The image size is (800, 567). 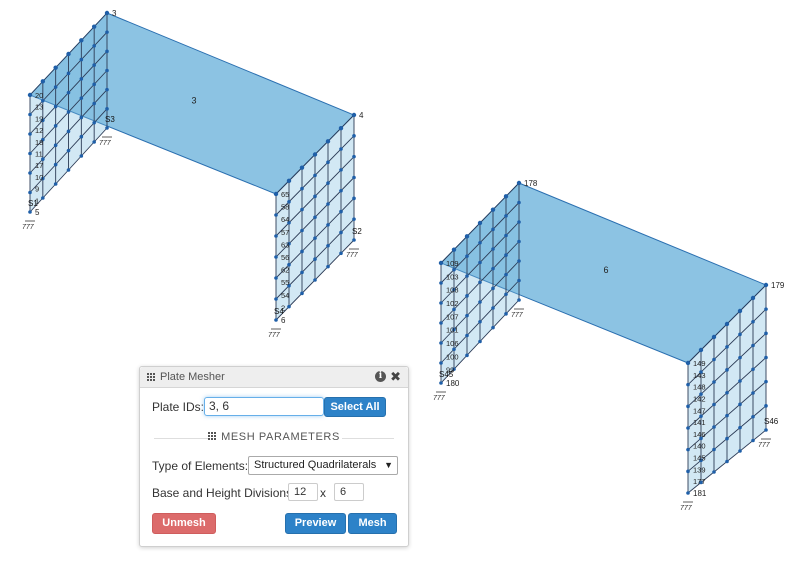 What do you see at coordinates (114, 13) in the screenshot?
I see `corner-node-label: 3` at bounding box center [114, 13].